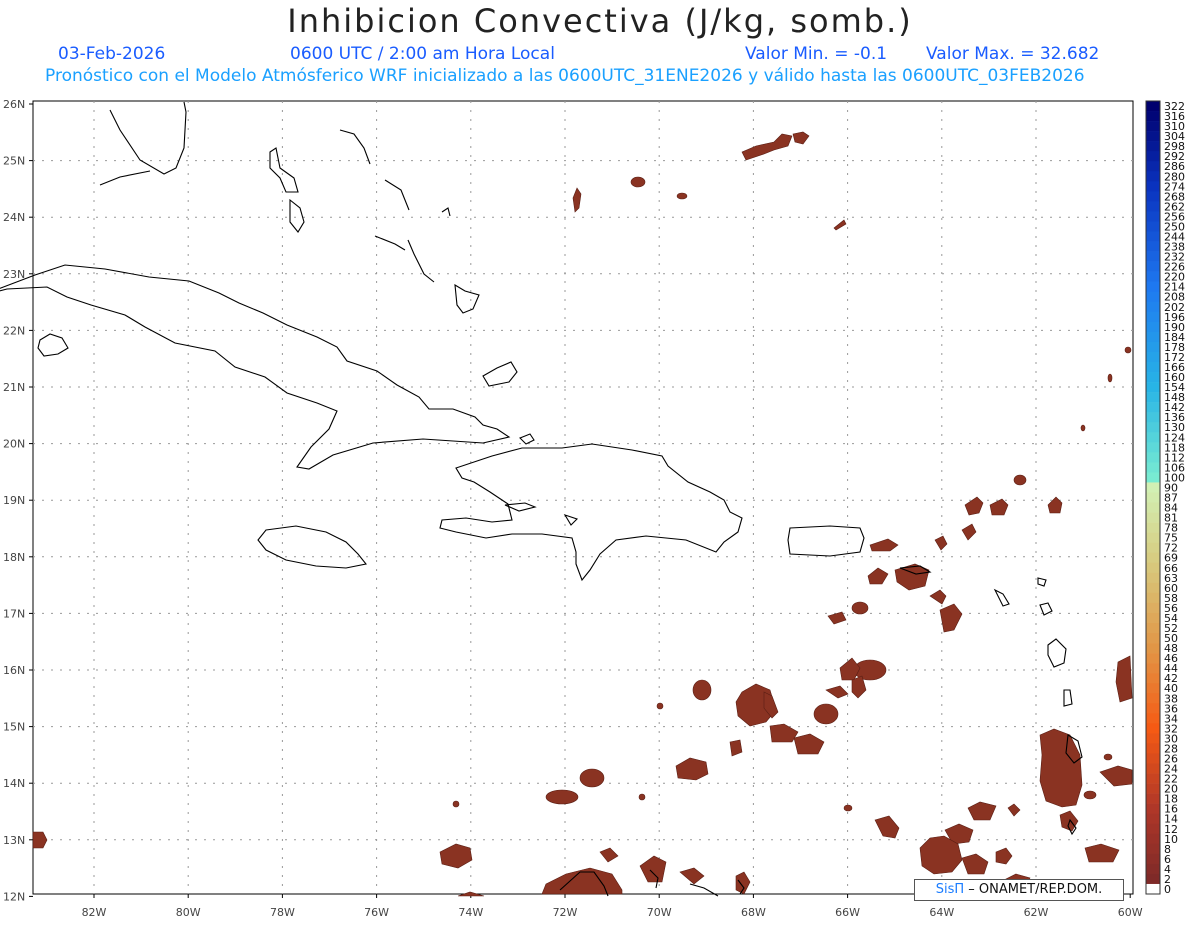 Image resolution: width=1200 pixels, height=927 pixels. What do you see at coordinates (659, 912) in the screenshot?
I see `lon-label: 70W` at bounding box center [659, 912].